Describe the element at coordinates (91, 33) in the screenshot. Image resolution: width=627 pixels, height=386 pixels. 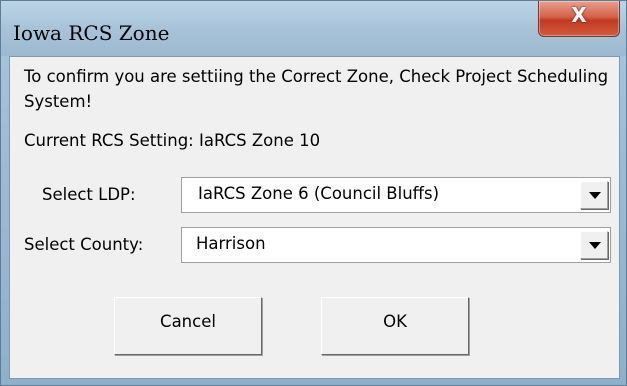
I see `window-title: Iowa RCS Zone` at that location.